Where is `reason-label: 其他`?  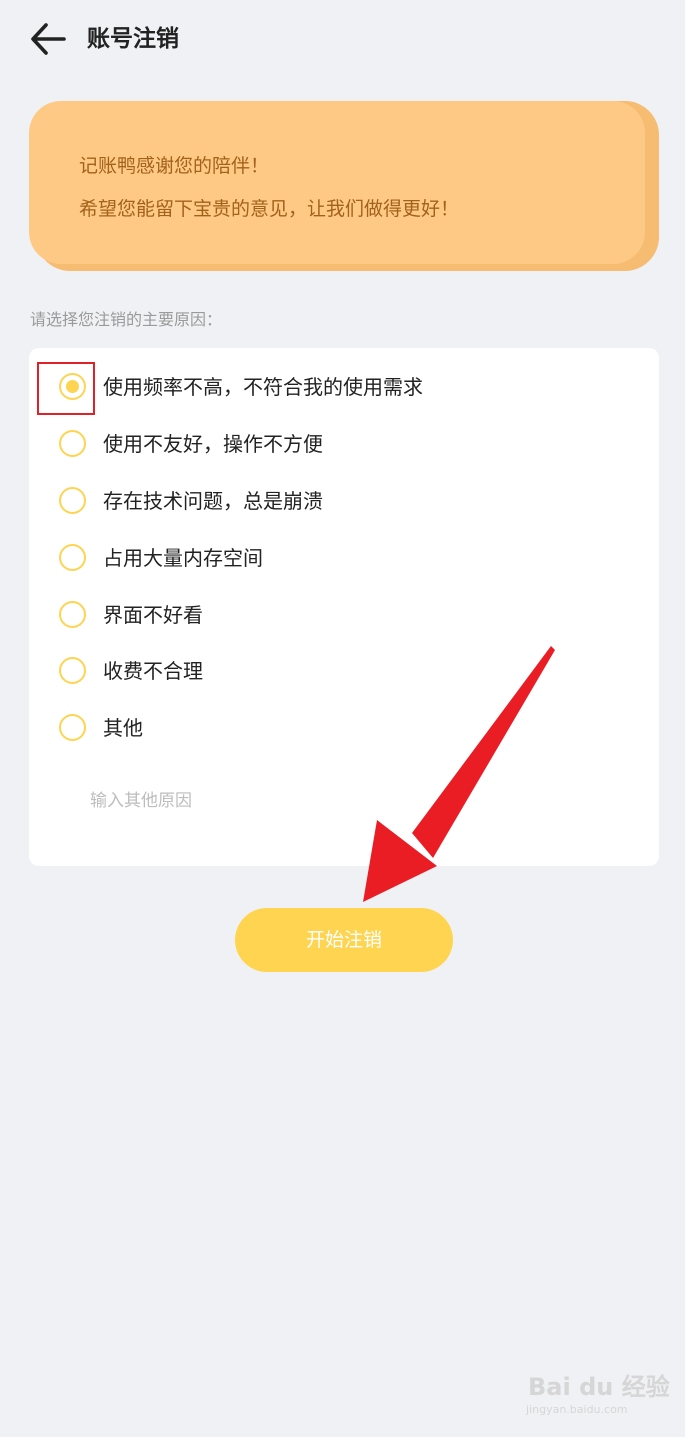 reason-label: 其他 is located at coordinates (123, 728).